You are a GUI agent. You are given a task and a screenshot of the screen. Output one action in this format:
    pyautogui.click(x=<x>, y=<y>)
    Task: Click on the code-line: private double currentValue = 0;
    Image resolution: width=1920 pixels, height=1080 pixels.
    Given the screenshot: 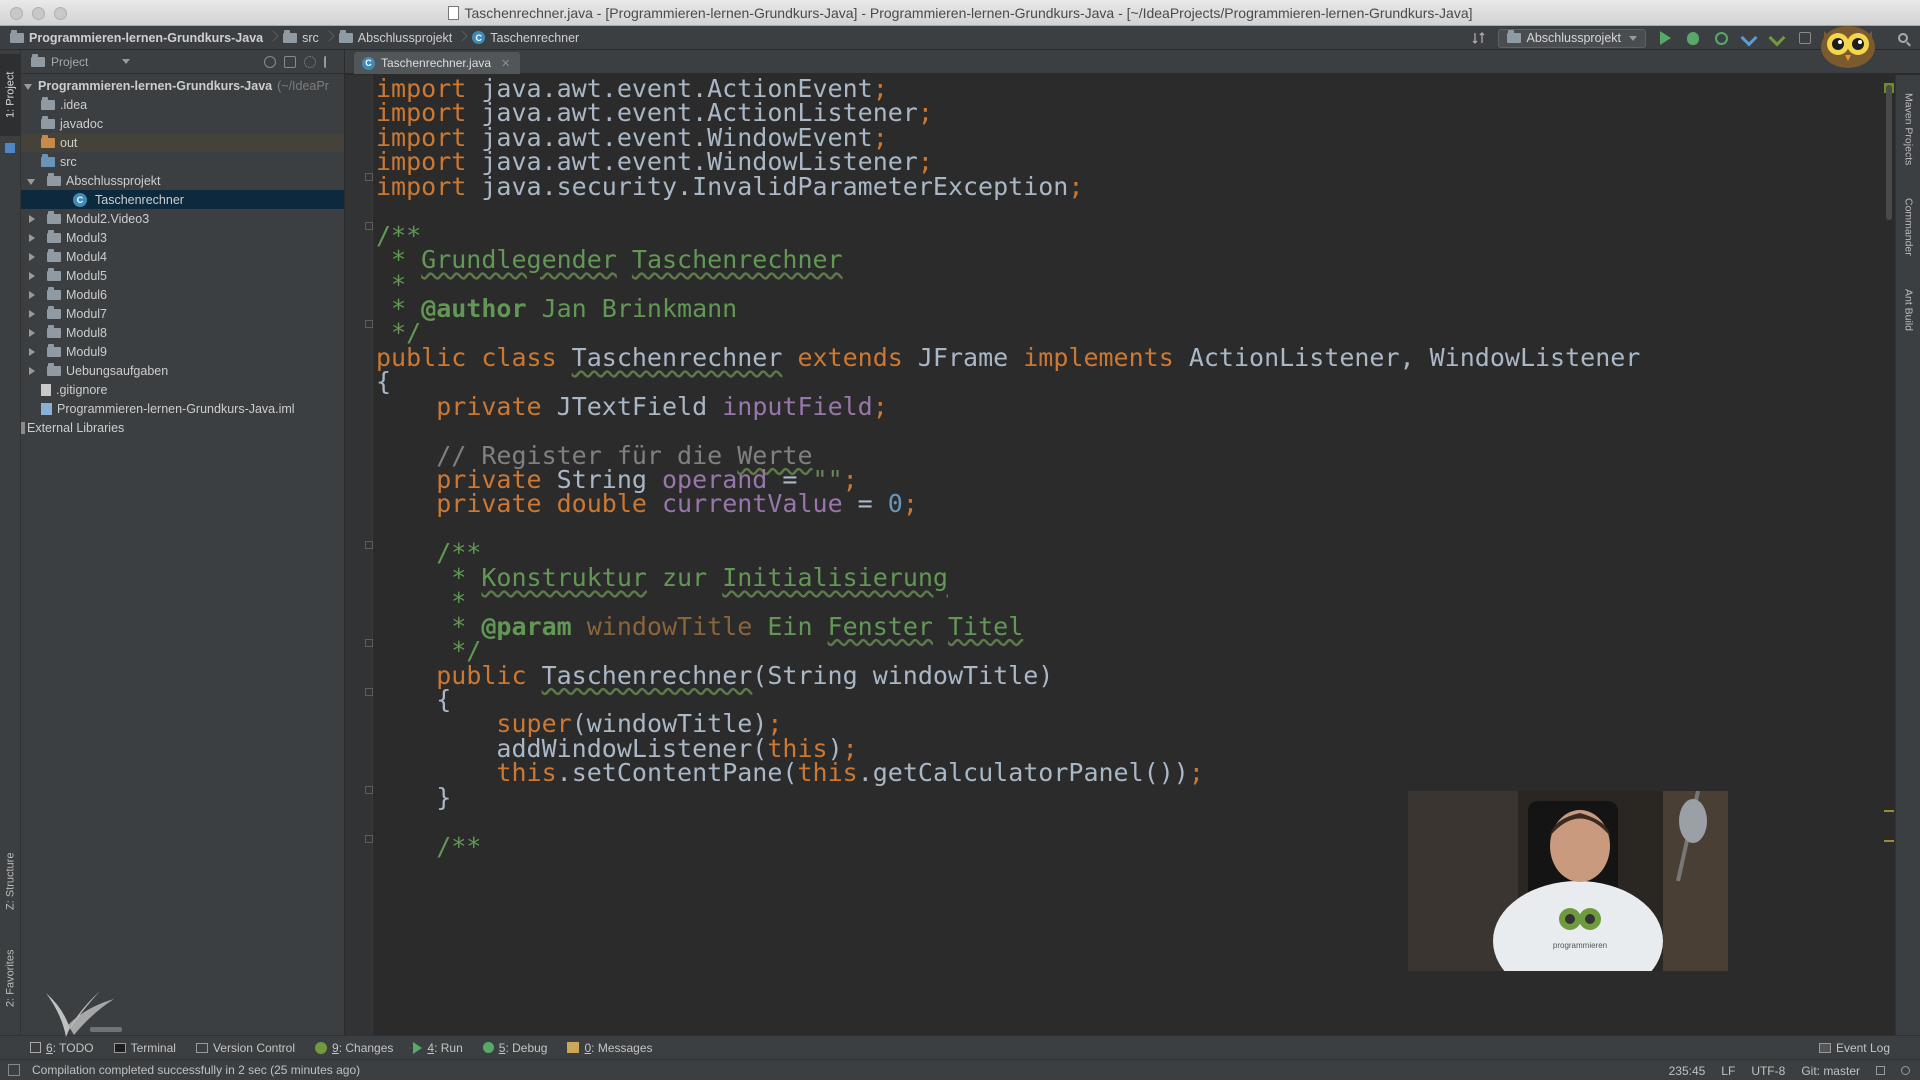 What is the action you would take?
    pyautogui.click(x=1008, y=503)
    